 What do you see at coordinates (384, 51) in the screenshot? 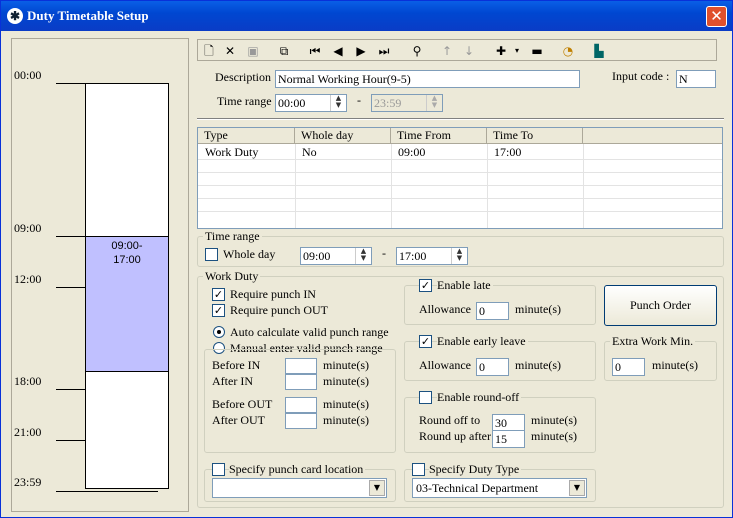
I see `last-icon: ⏭` at bounding box center [384, 51].